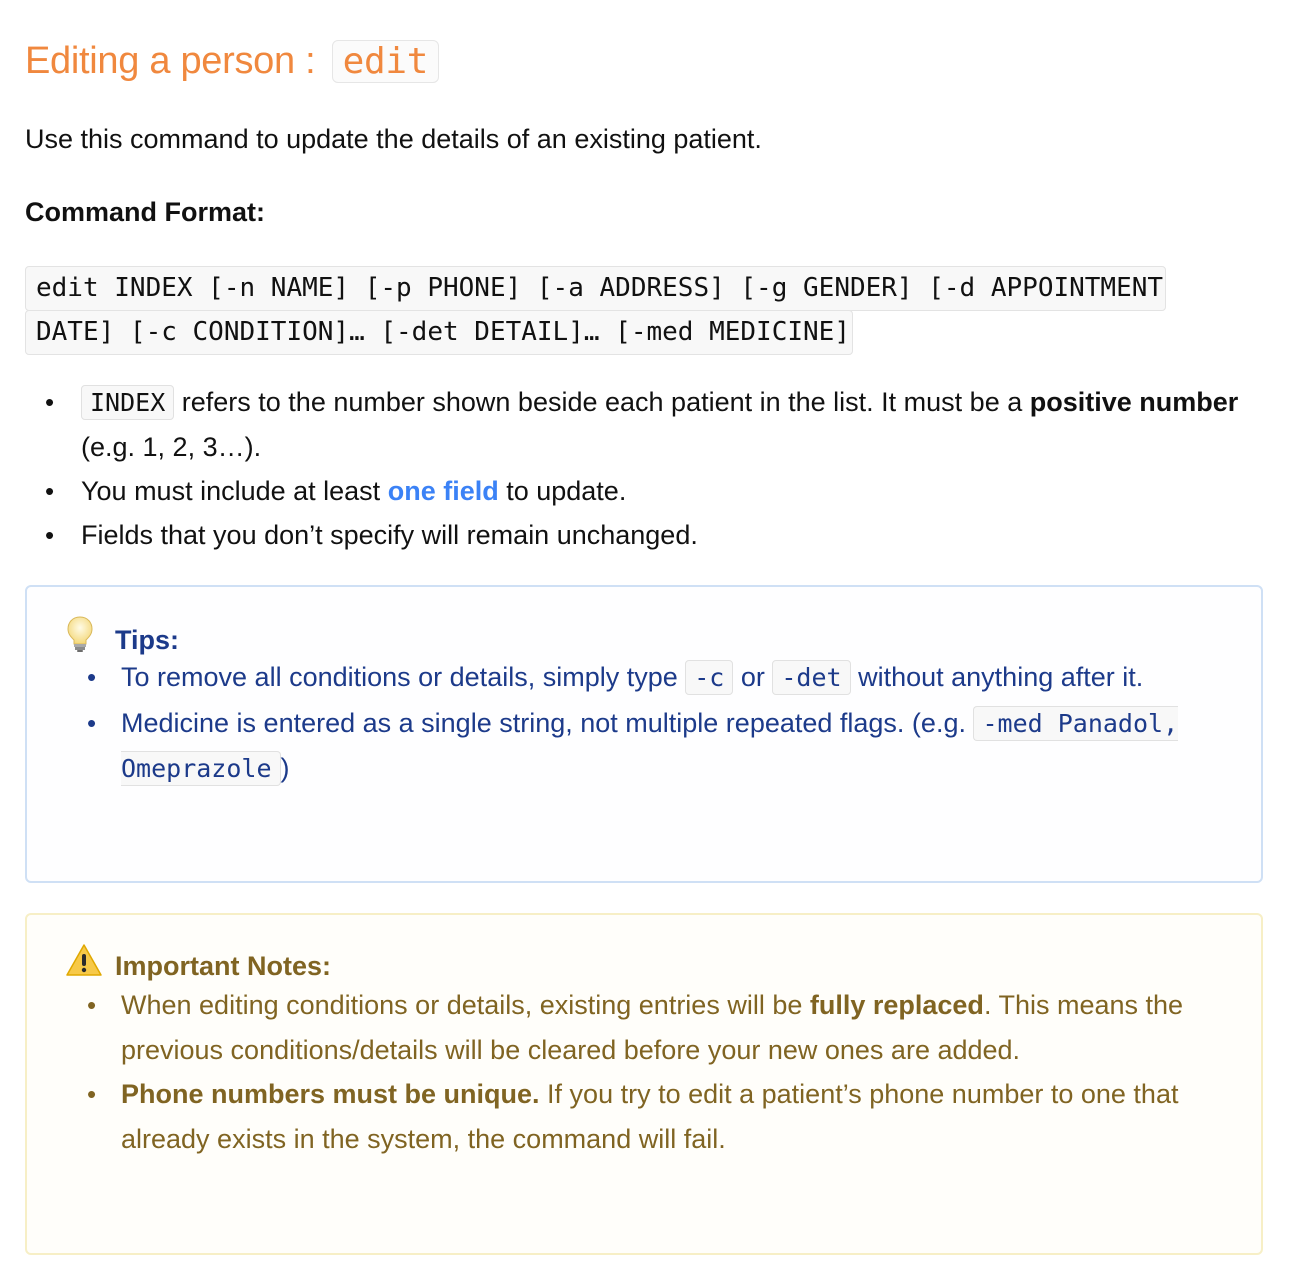  I want to click on flag-c-code: -c, so click(709, 677).